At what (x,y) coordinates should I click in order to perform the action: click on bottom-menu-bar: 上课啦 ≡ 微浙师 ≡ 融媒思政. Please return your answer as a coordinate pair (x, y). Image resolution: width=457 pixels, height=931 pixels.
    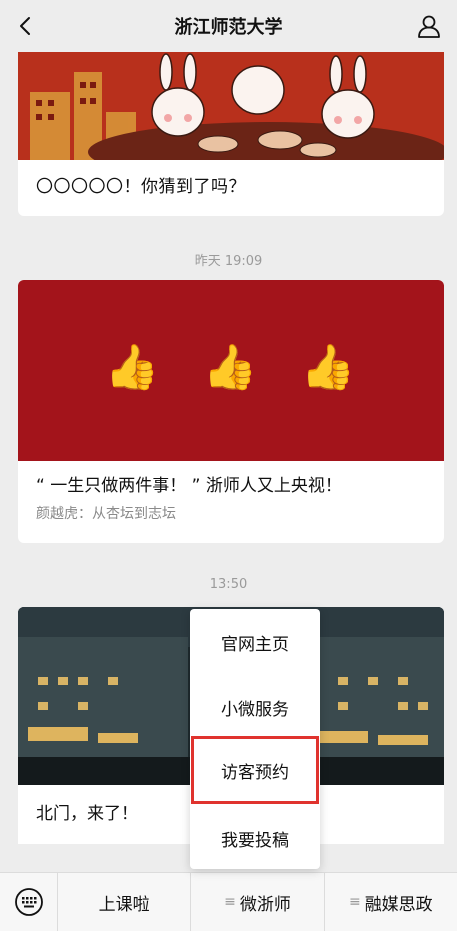
    Looking at the image, I should click on (228, 901).